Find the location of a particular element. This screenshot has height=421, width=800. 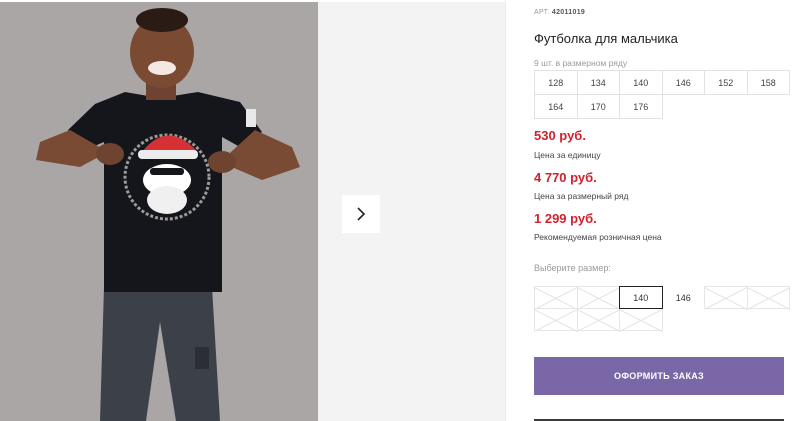

size-option: 146 is located at coordinates (683, 297).